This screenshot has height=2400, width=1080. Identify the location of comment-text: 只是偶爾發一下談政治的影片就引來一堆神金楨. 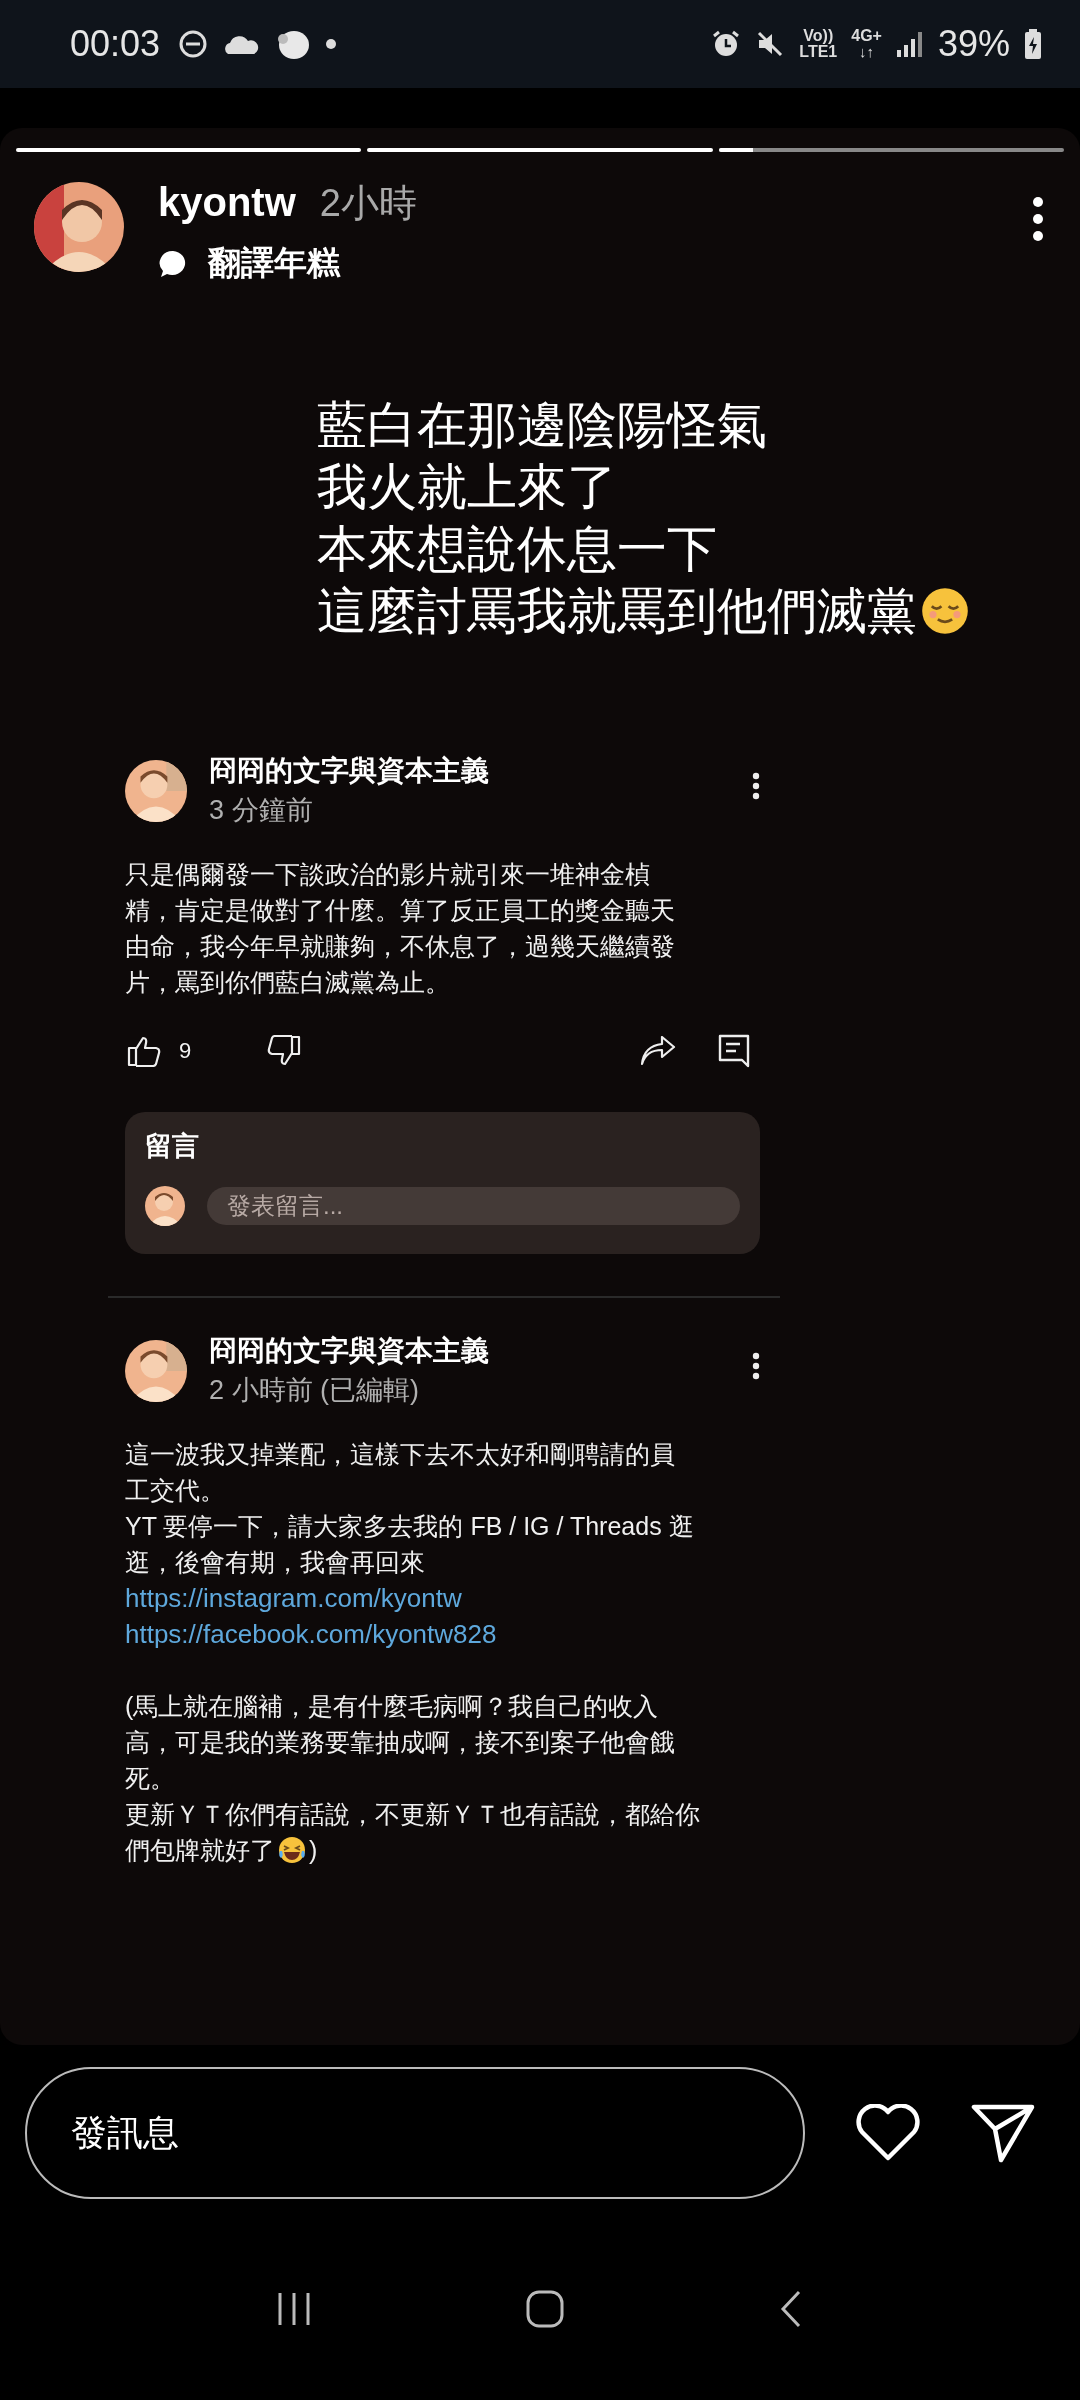
(387, 874).